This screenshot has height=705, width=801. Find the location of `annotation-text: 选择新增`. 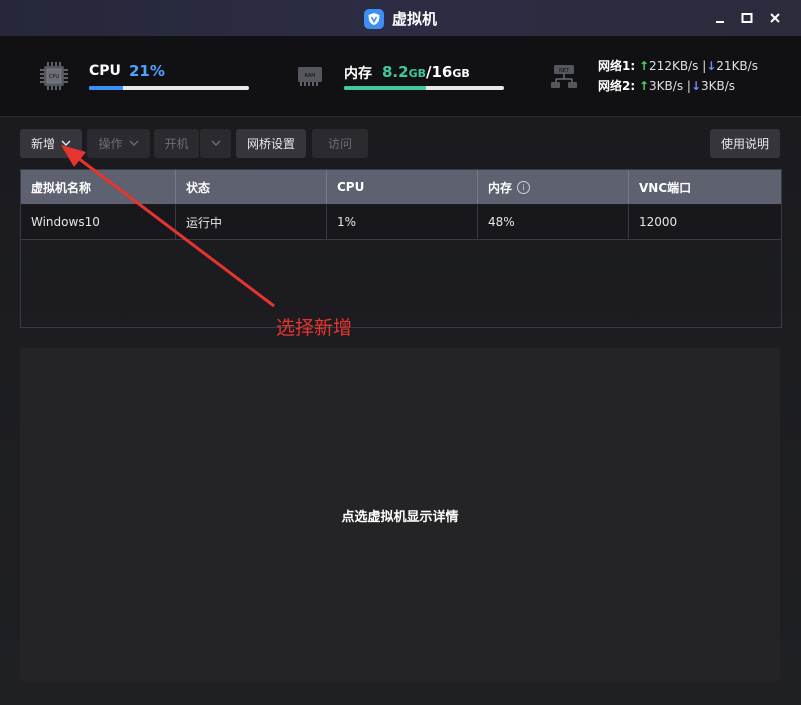

annotation-text: 选择新增 is located at coordinates (314, 328).